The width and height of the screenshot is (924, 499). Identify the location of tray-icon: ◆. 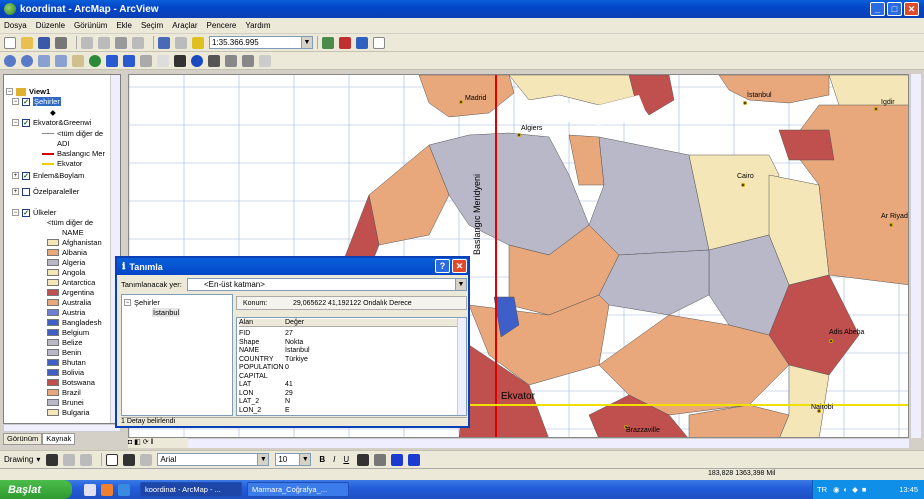
(855, 489).